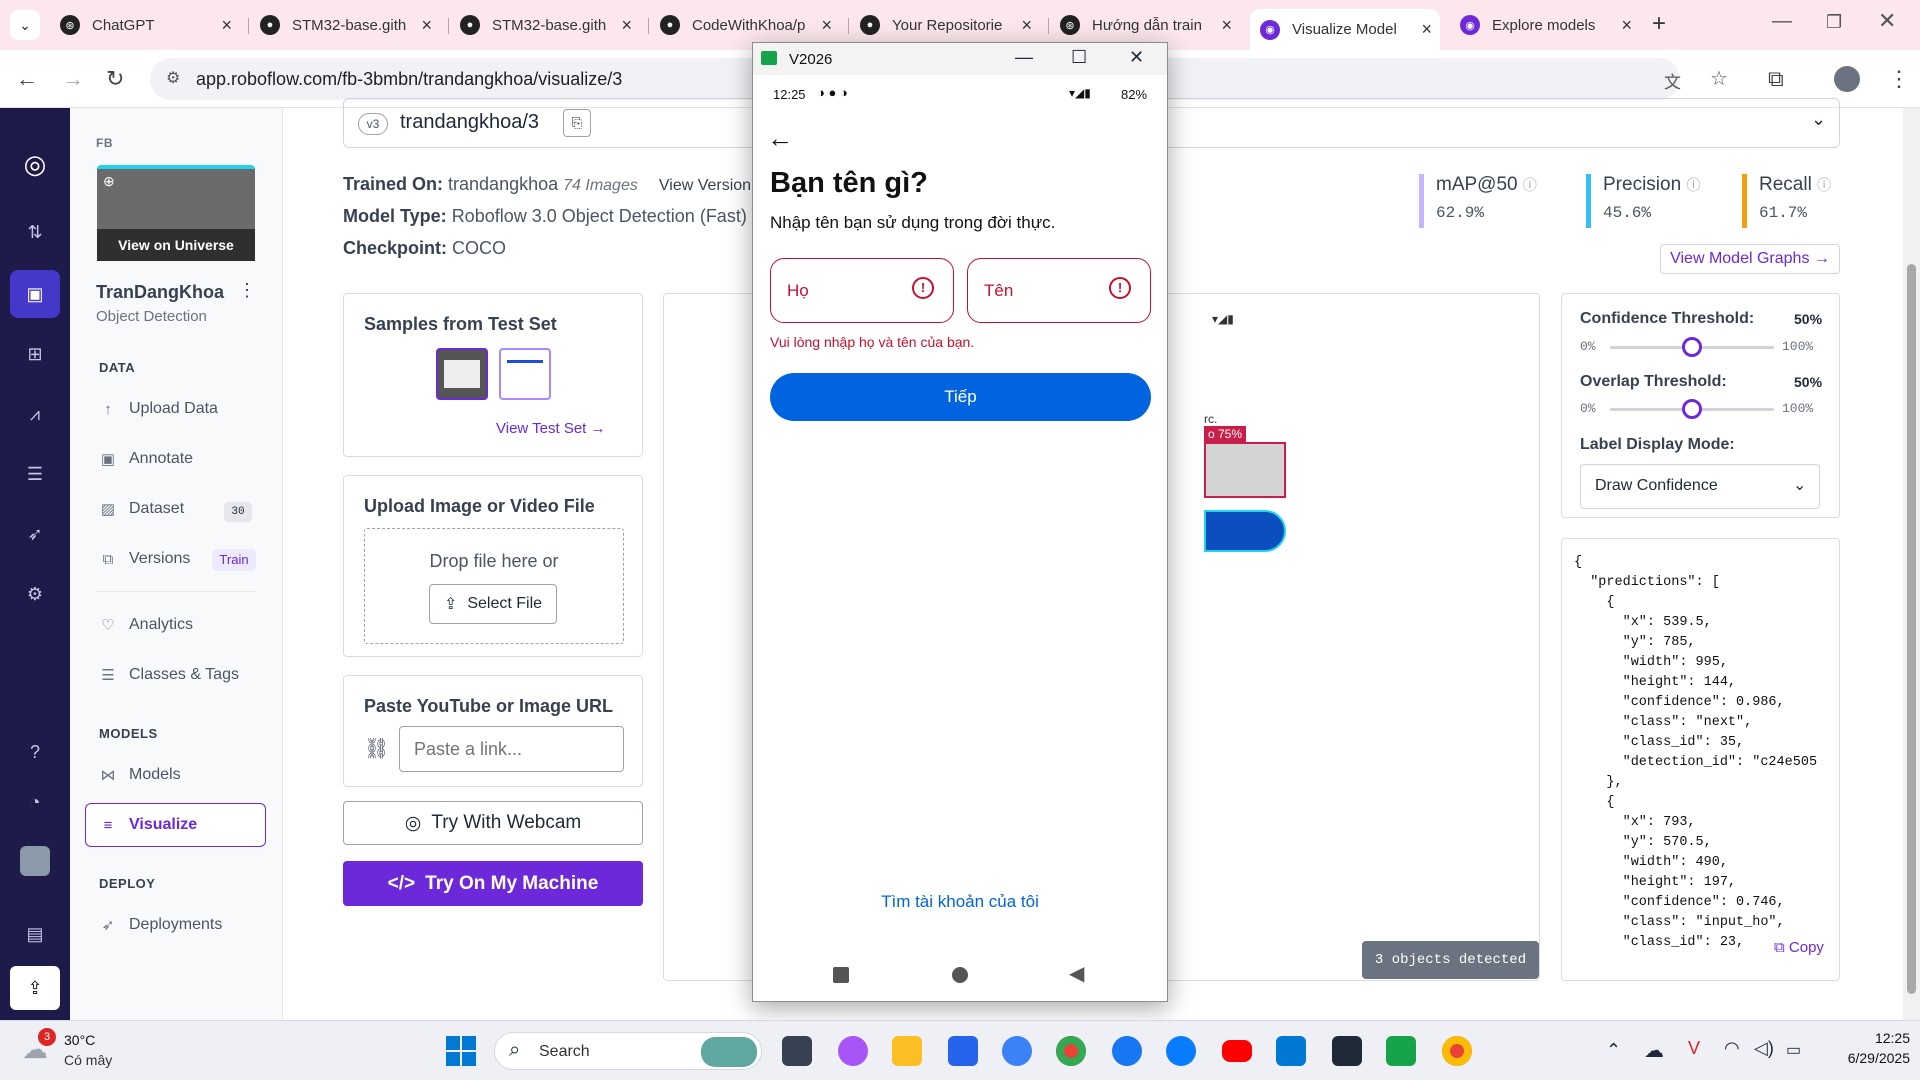 This screenshot has height=1080, width=1920. What do you see at coordinates (745, 25) in the screenshot?
I see `tab-github-3: ● CodeWithKhoa/p ×` at bounding box center [745, 25].